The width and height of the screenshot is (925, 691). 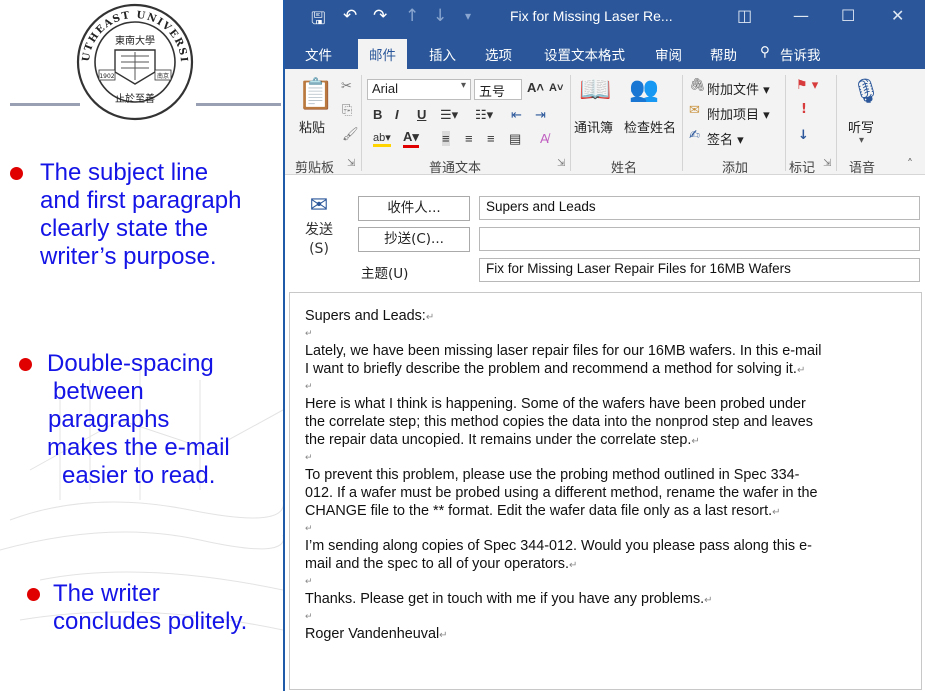 What do you see at coordinates (593, 126) in the screenshot?
I see `address-book-button: 通讯簿` at bounding box center [593, 126].